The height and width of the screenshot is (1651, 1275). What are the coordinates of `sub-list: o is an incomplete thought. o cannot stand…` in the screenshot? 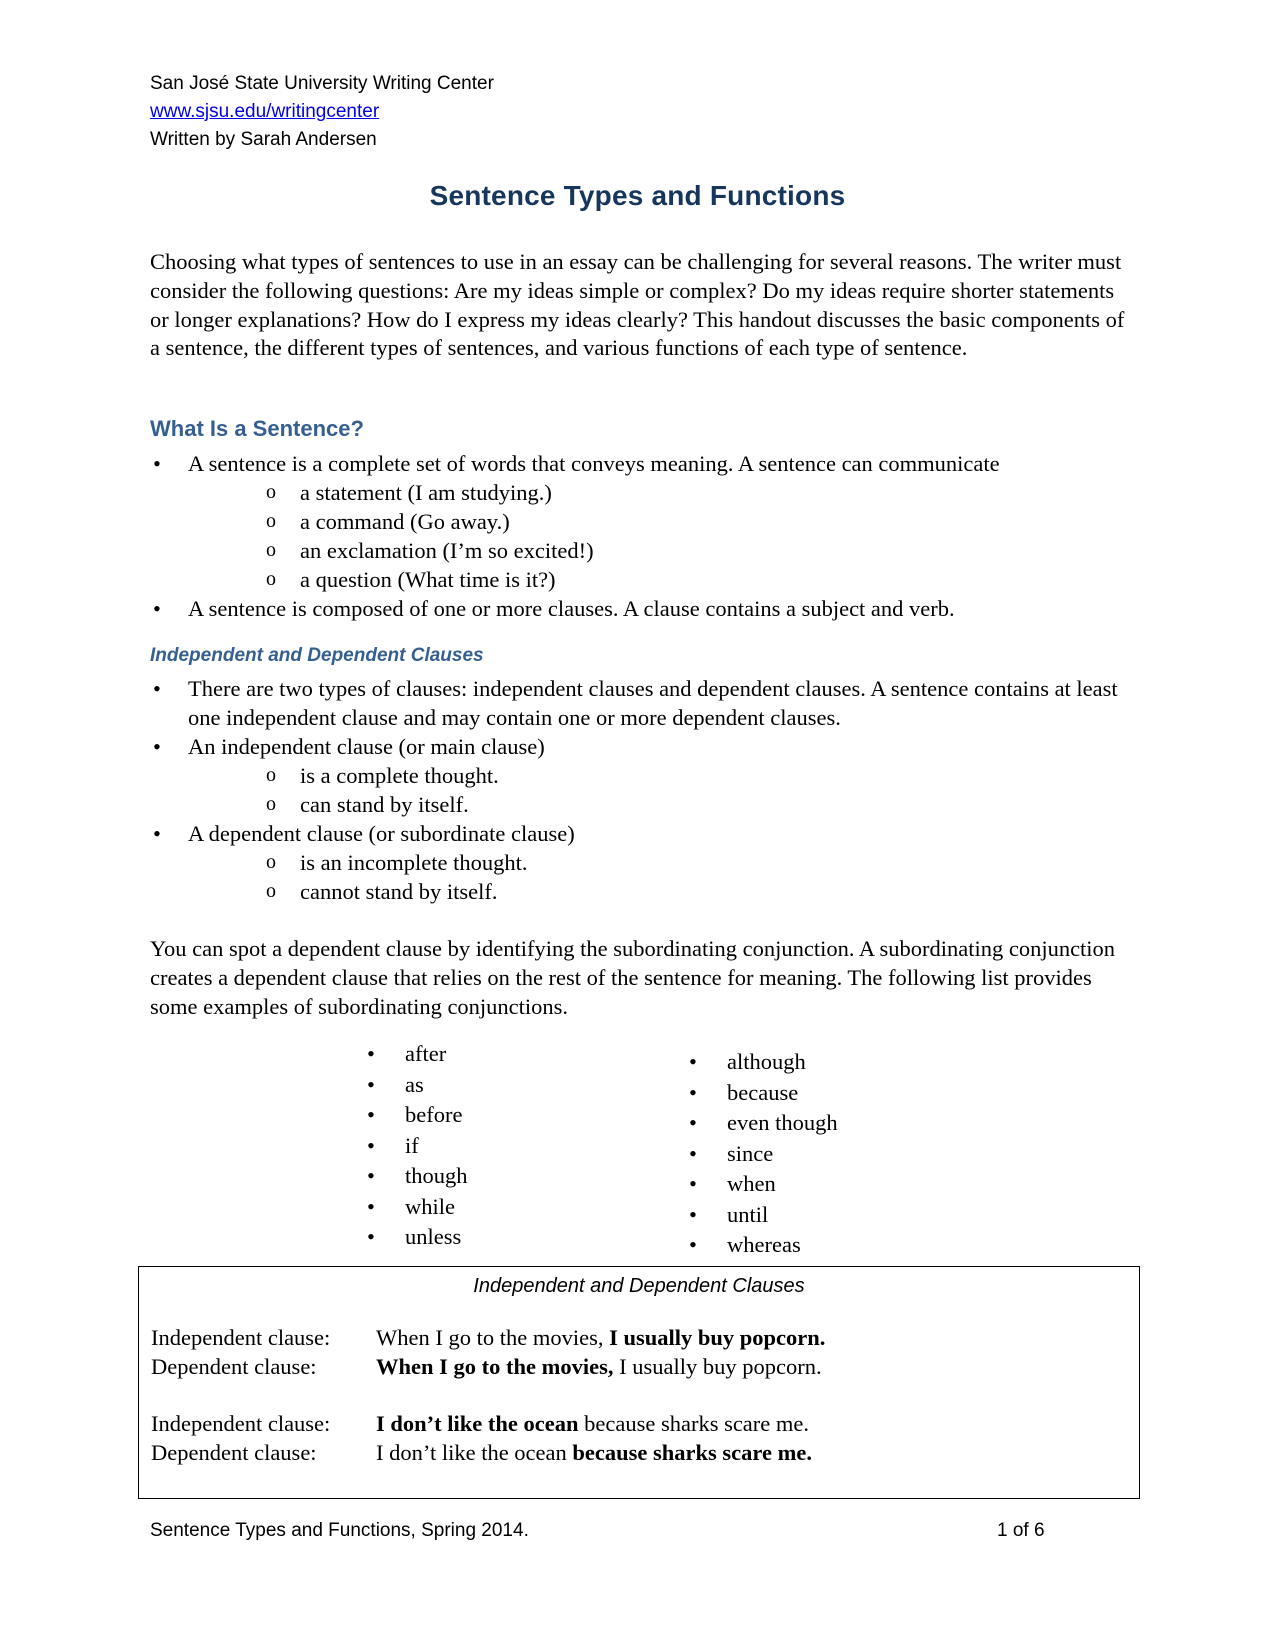 It's located at (659, 877).